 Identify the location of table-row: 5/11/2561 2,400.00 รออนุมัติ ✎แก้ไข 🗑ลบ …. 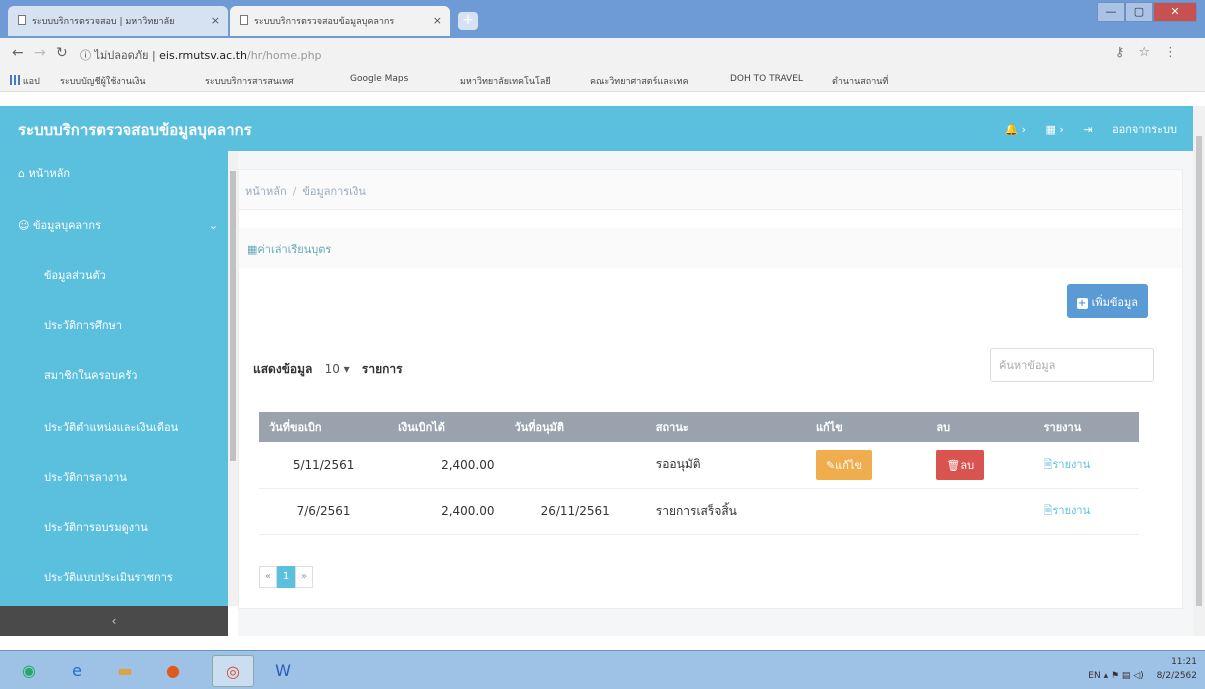
(699, 465).